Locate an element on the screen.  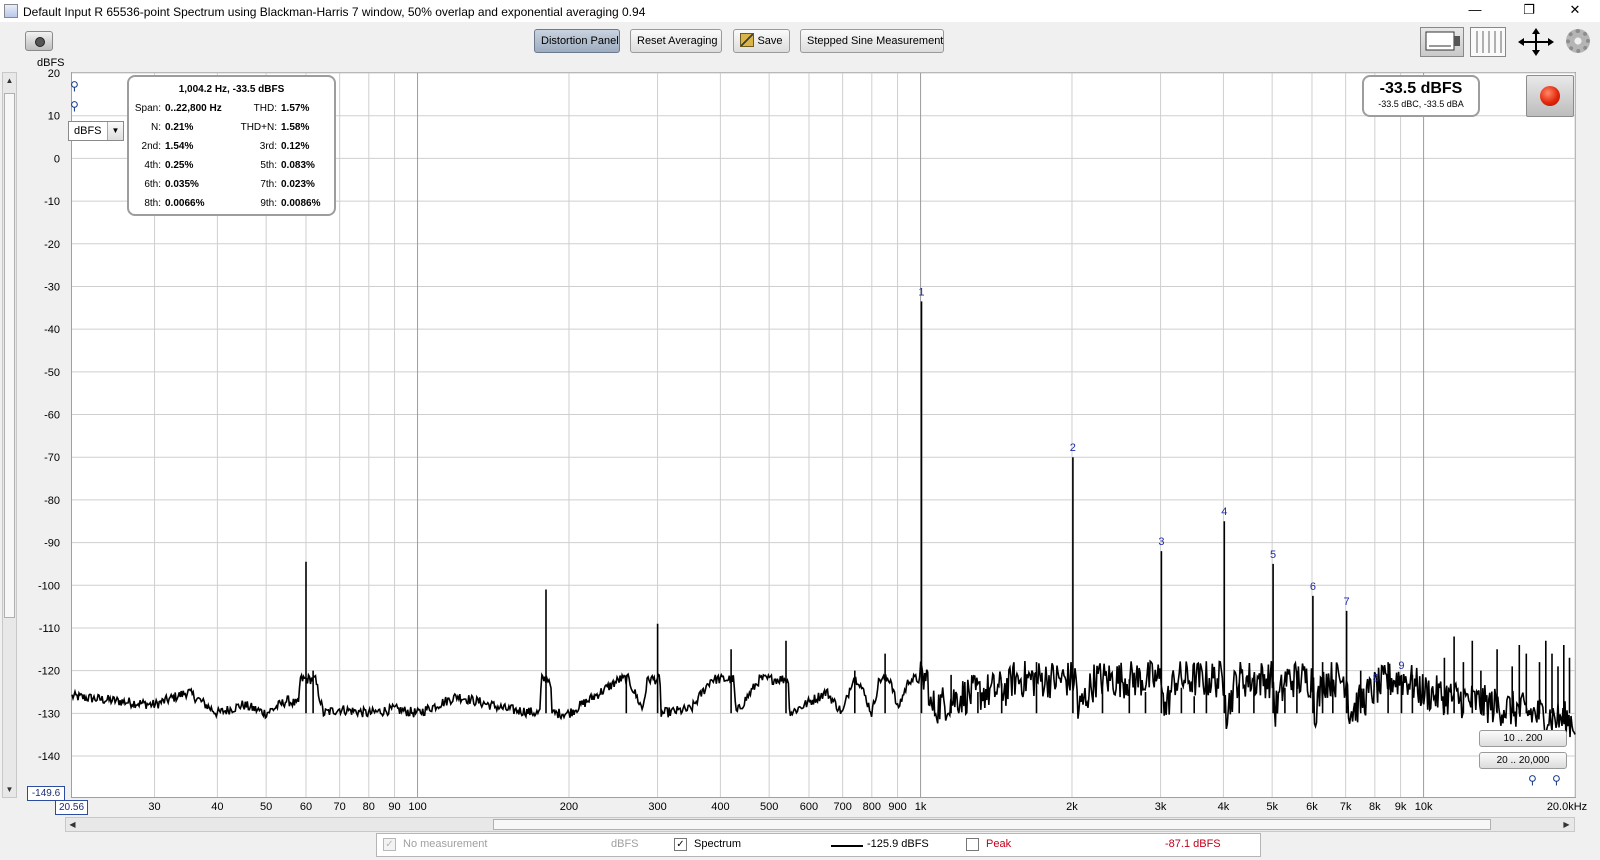
x-tick-label: 9k is located at coordinates (1401, 807).